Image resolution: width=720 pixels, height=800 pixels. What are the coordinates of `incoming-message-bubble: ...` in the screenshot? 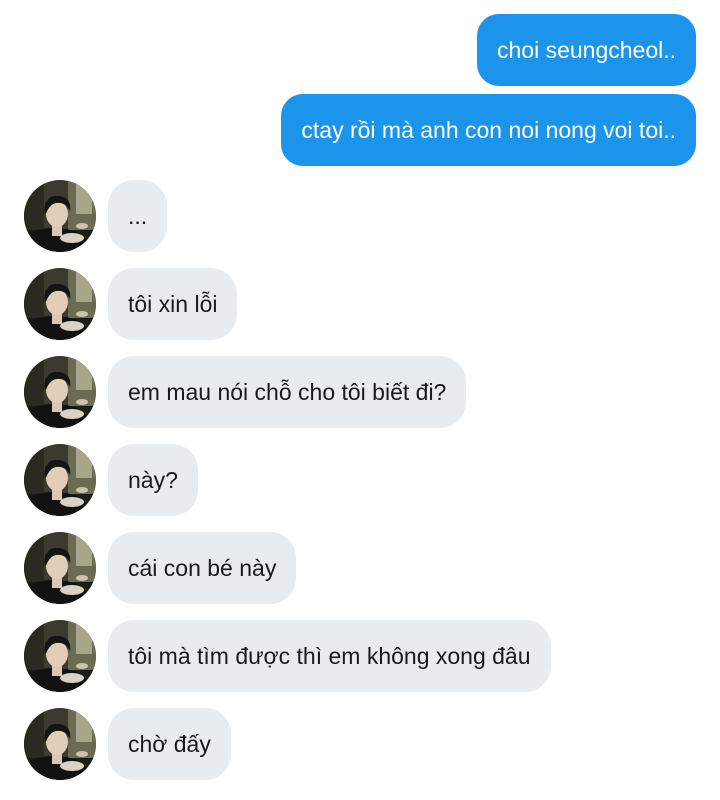 It's located at (138, 216).